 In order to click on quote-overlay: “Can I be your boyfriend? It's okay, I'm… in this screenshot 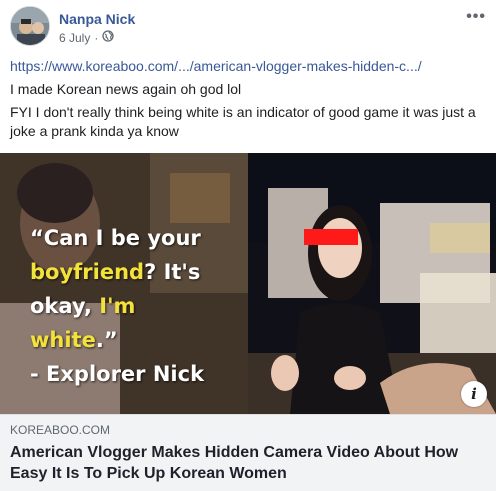, I will do `click(130, 306)`.